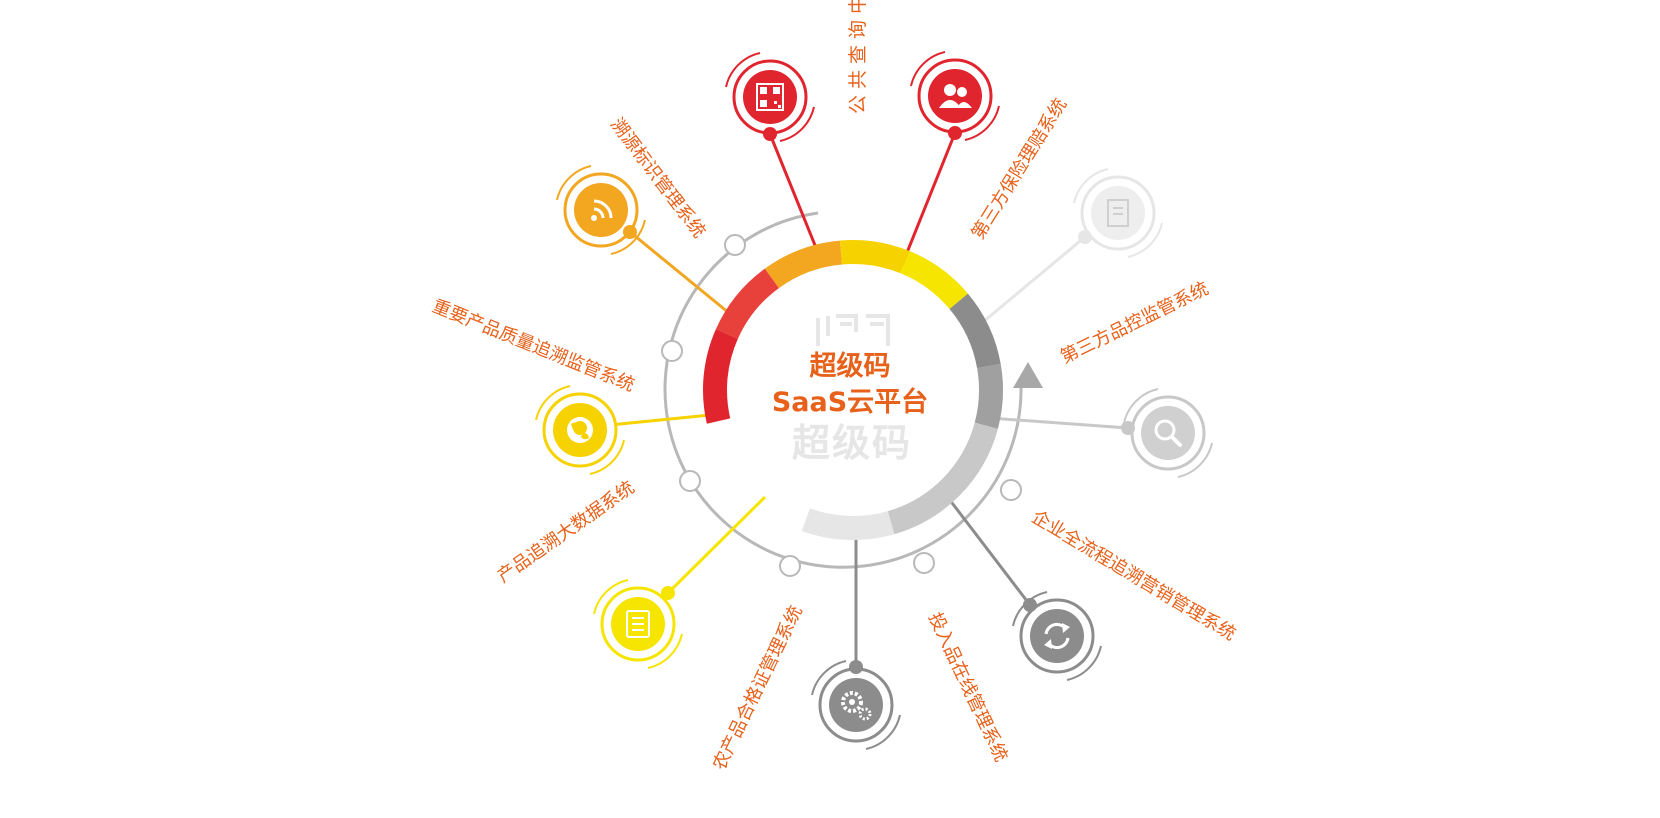  What do you see at coordinates (851, 443) in the screenshot?
I see `center-watermark-text: 超级码` at bounding box center [851, 443].